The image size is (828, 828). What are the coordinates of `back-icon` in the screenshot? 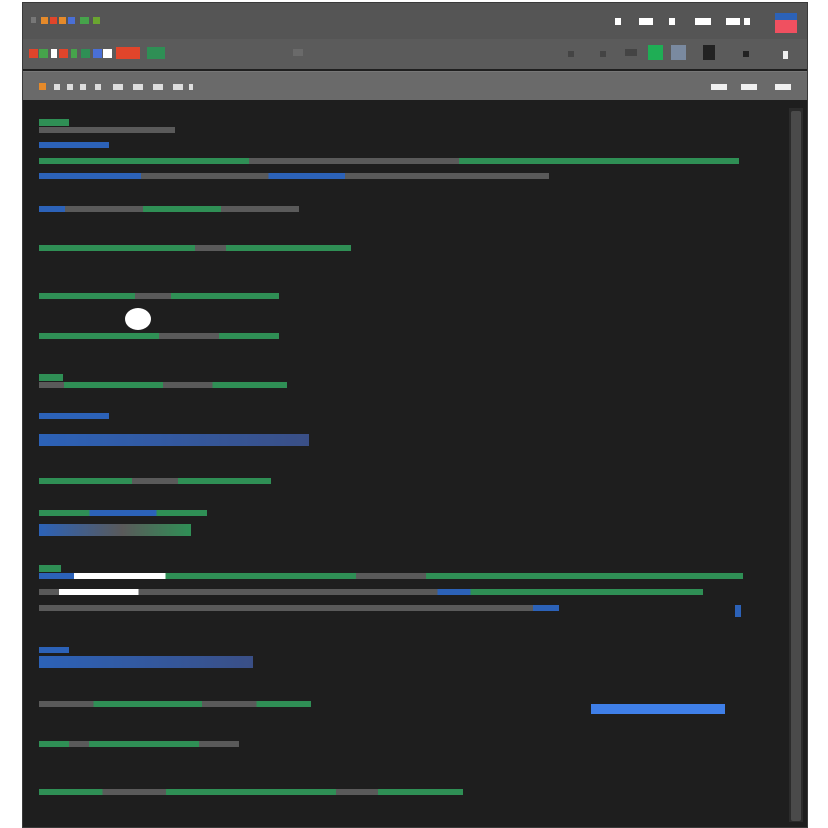 It's located at (298, 52).